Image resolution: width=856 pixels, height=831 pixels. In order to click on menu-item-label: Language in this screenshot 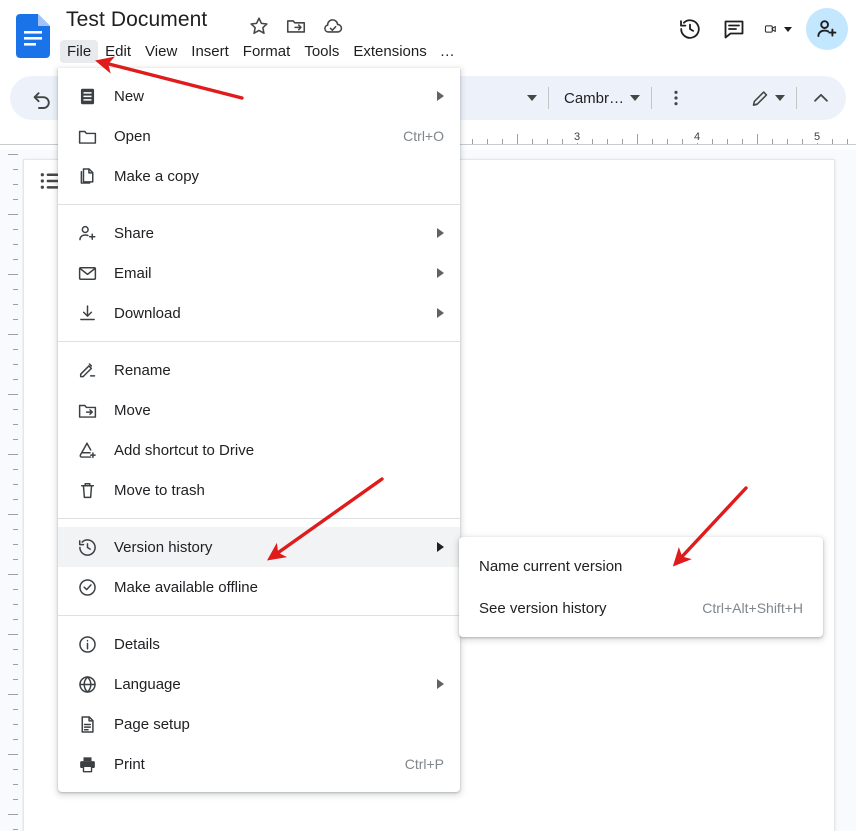, I will do `click(147, 684)`.